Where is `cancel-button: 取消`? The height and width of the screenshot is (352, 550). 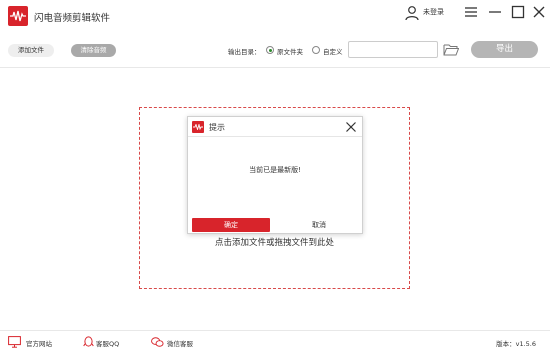 cancel-button: 取消 is located at coordinates (319, 225).